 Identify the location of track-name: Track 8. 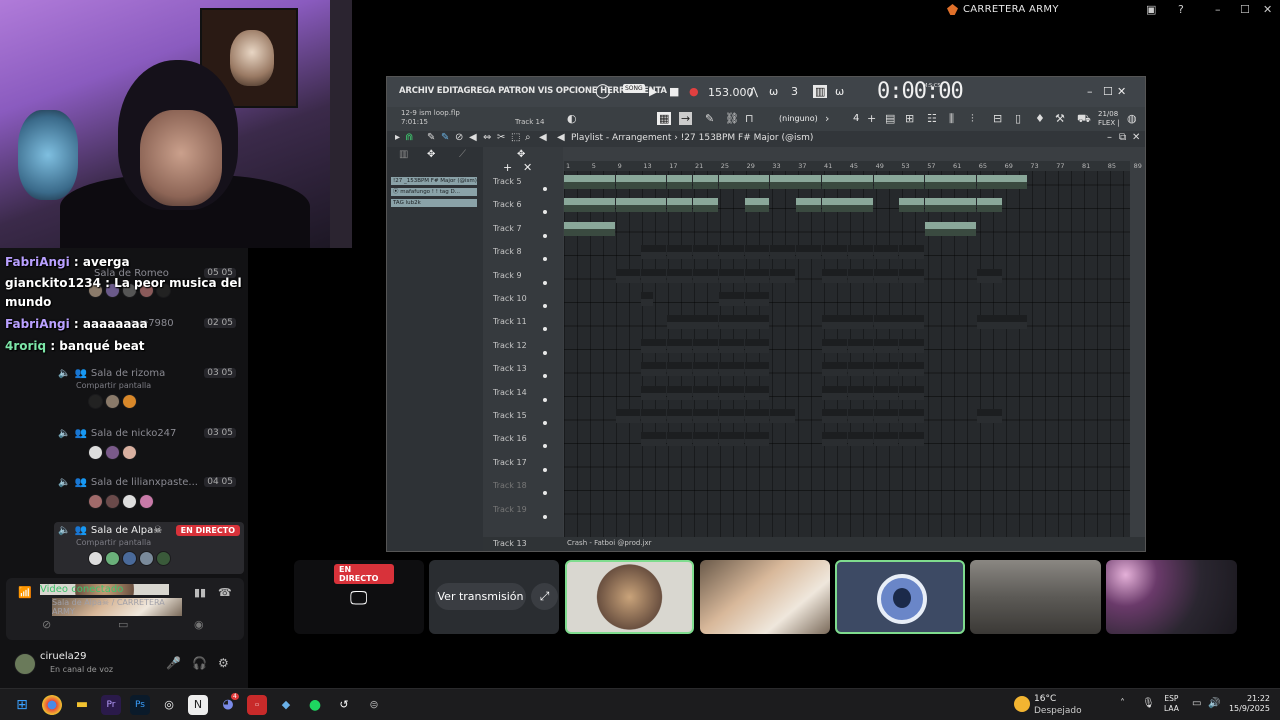
(507, 251).